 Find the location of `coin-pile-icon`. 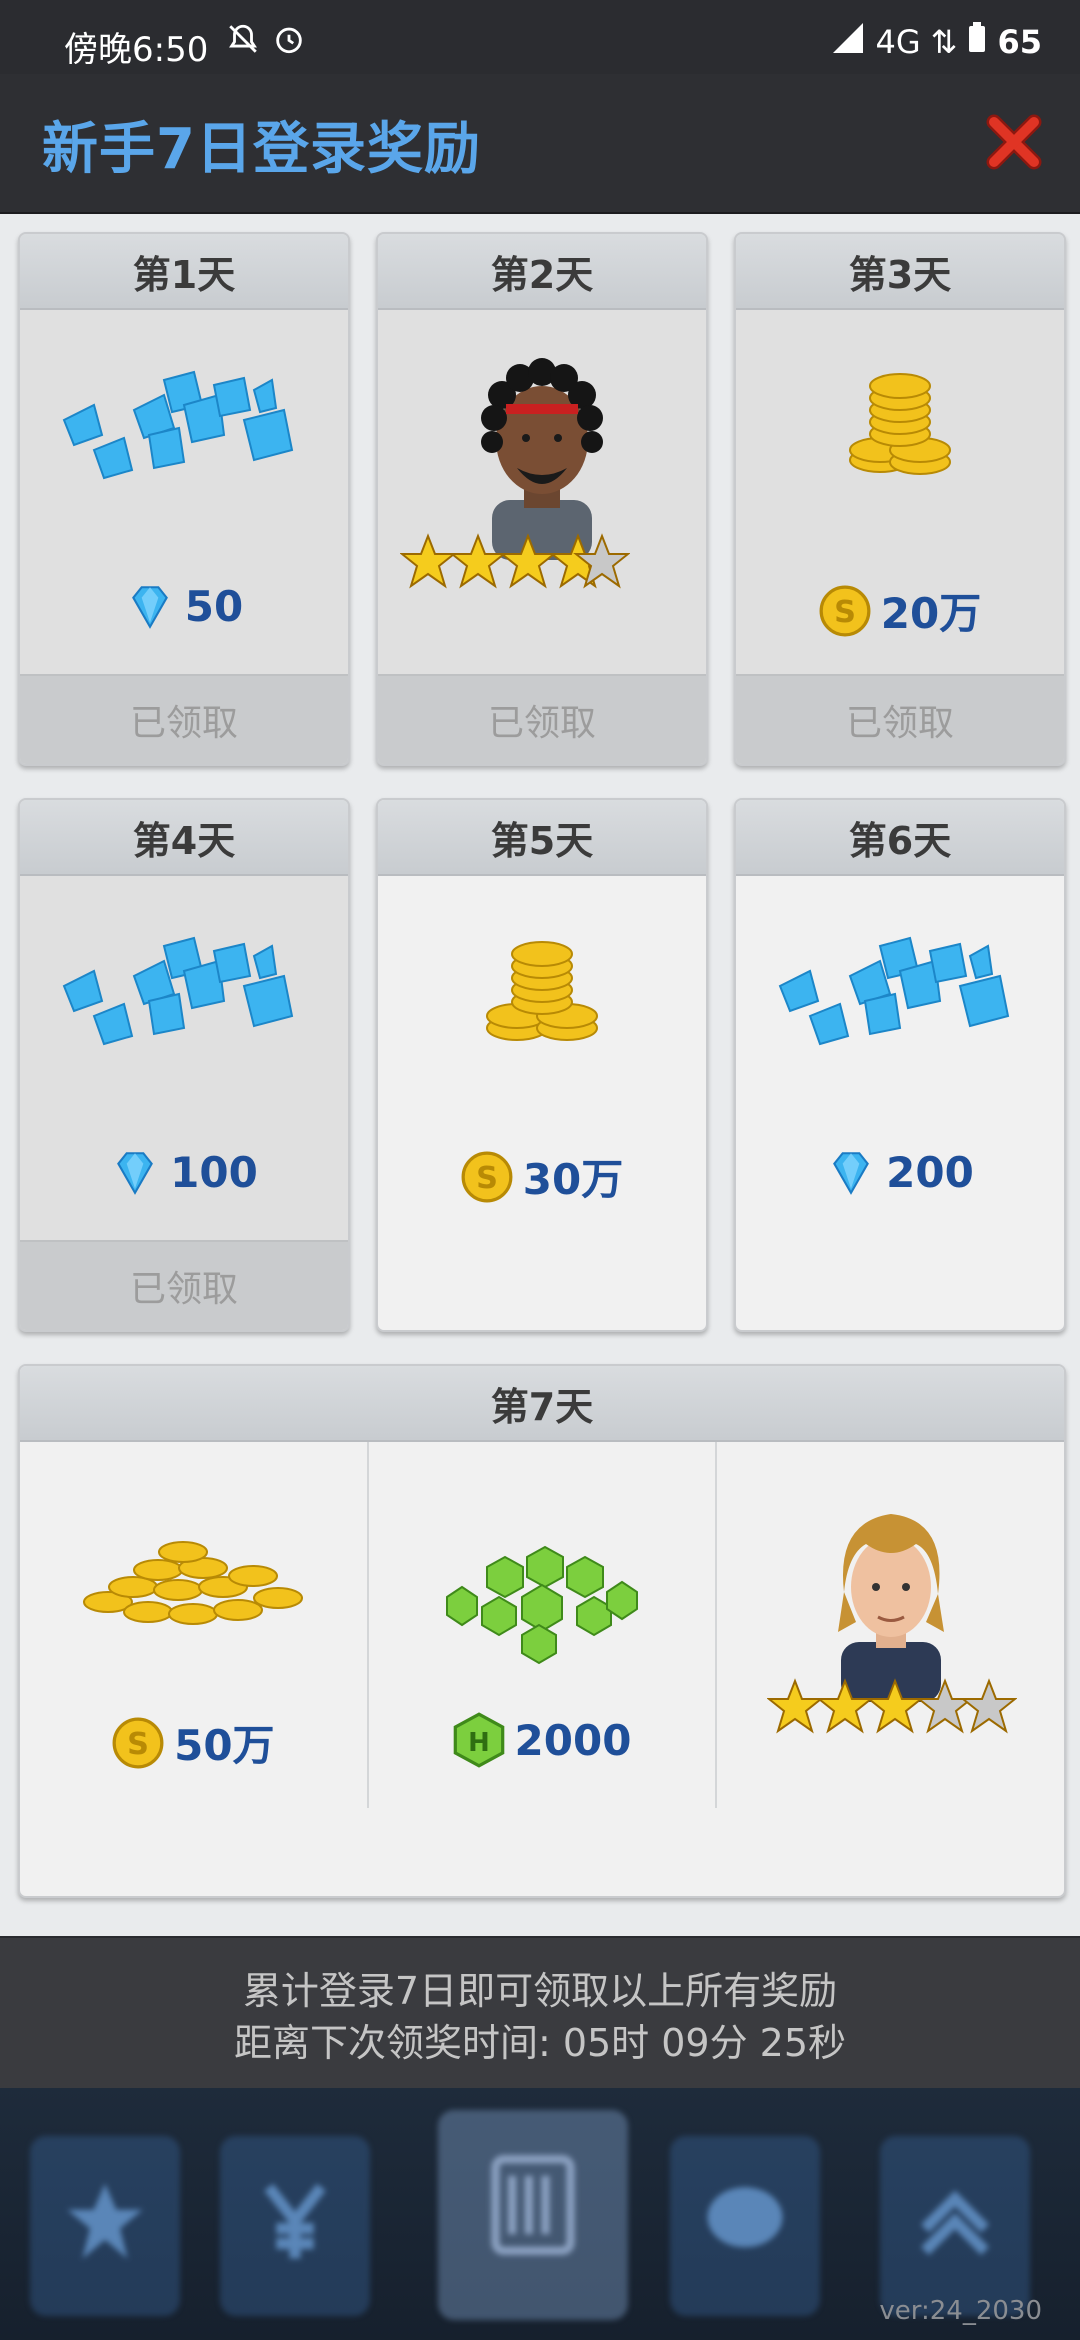

coin-pile-icon is located at coordinates (193, 1583).